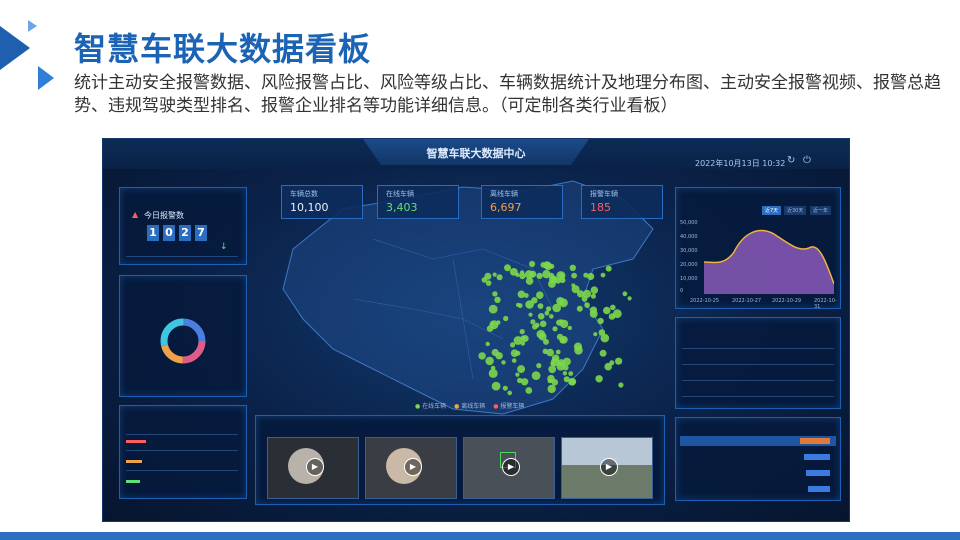 The width and height of the screenshot is (960, 540). Describe the element at coordinates (473, 406) in the screenshot. I see `legend-offline-label: 离线车辆` at that location.